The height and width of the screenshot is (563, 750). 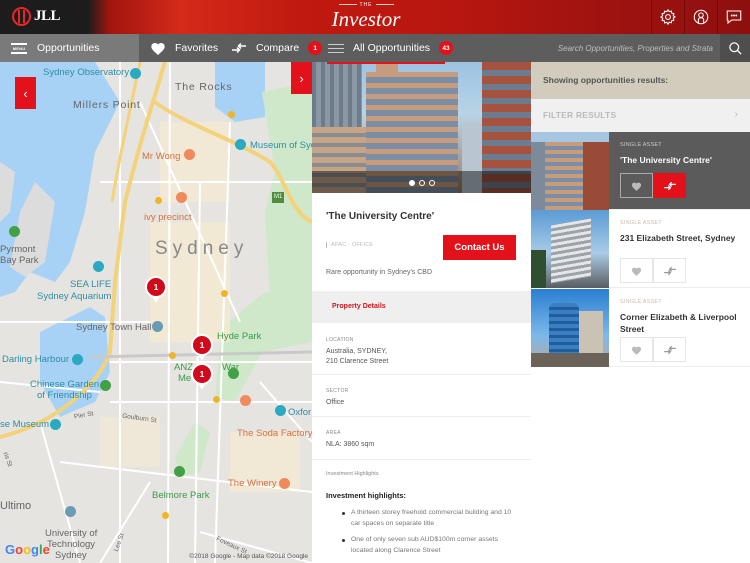 What do you see at coordinates (74, 296) in the screenshot?
I see `map-label: Sydney Aquarium` at bounding box center [74, 296].